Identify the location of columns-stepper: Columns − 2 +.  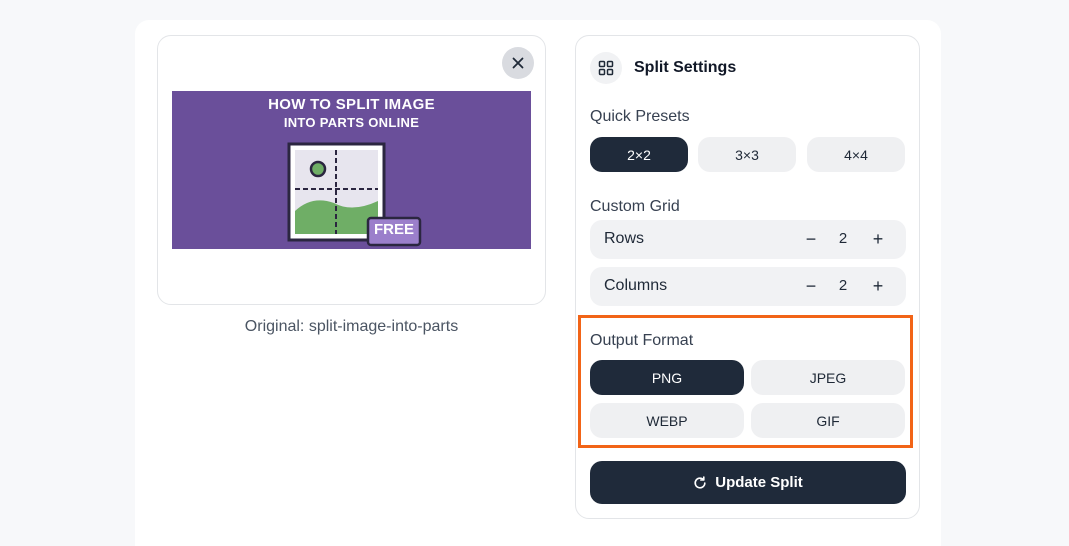
(748, 286).